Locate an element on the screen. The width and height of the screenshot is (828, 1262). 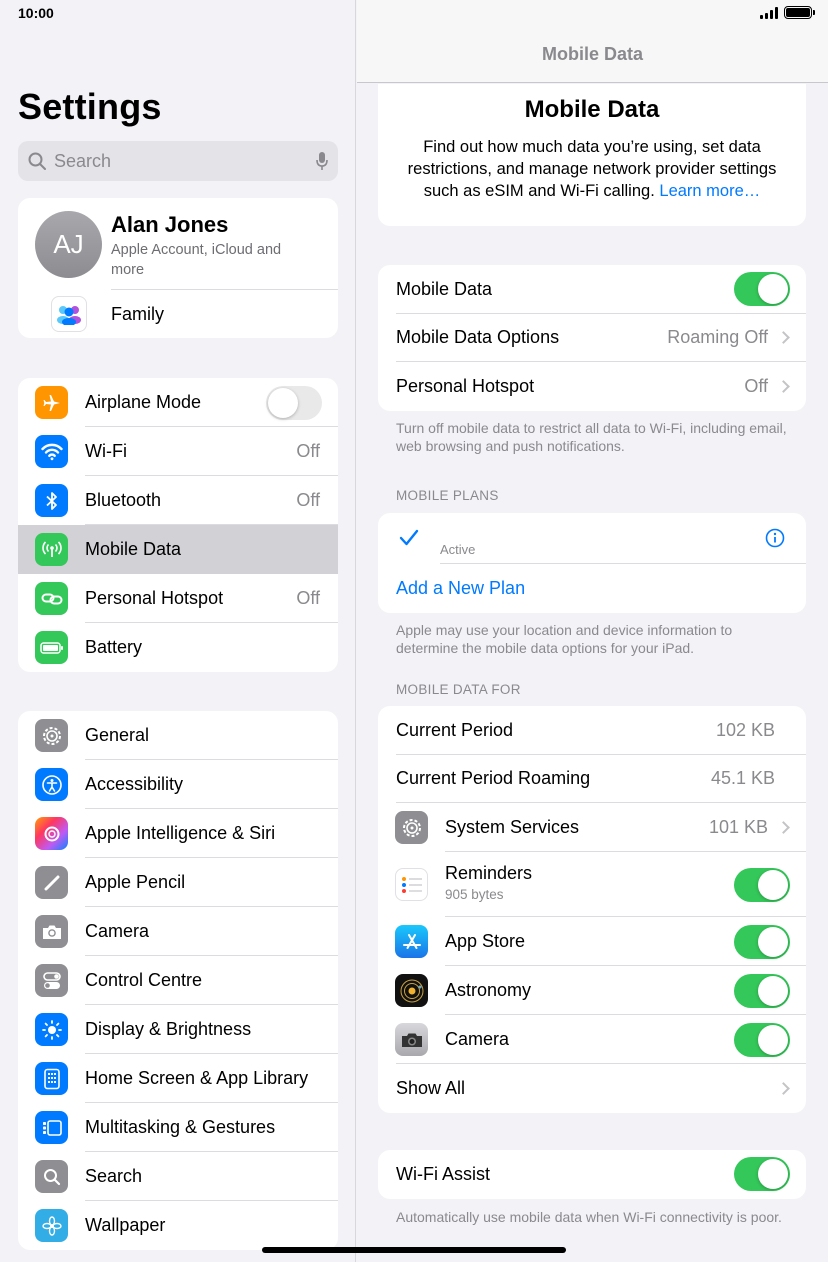
sidebar-item-label: Battery is located at coordinates (114, 647).